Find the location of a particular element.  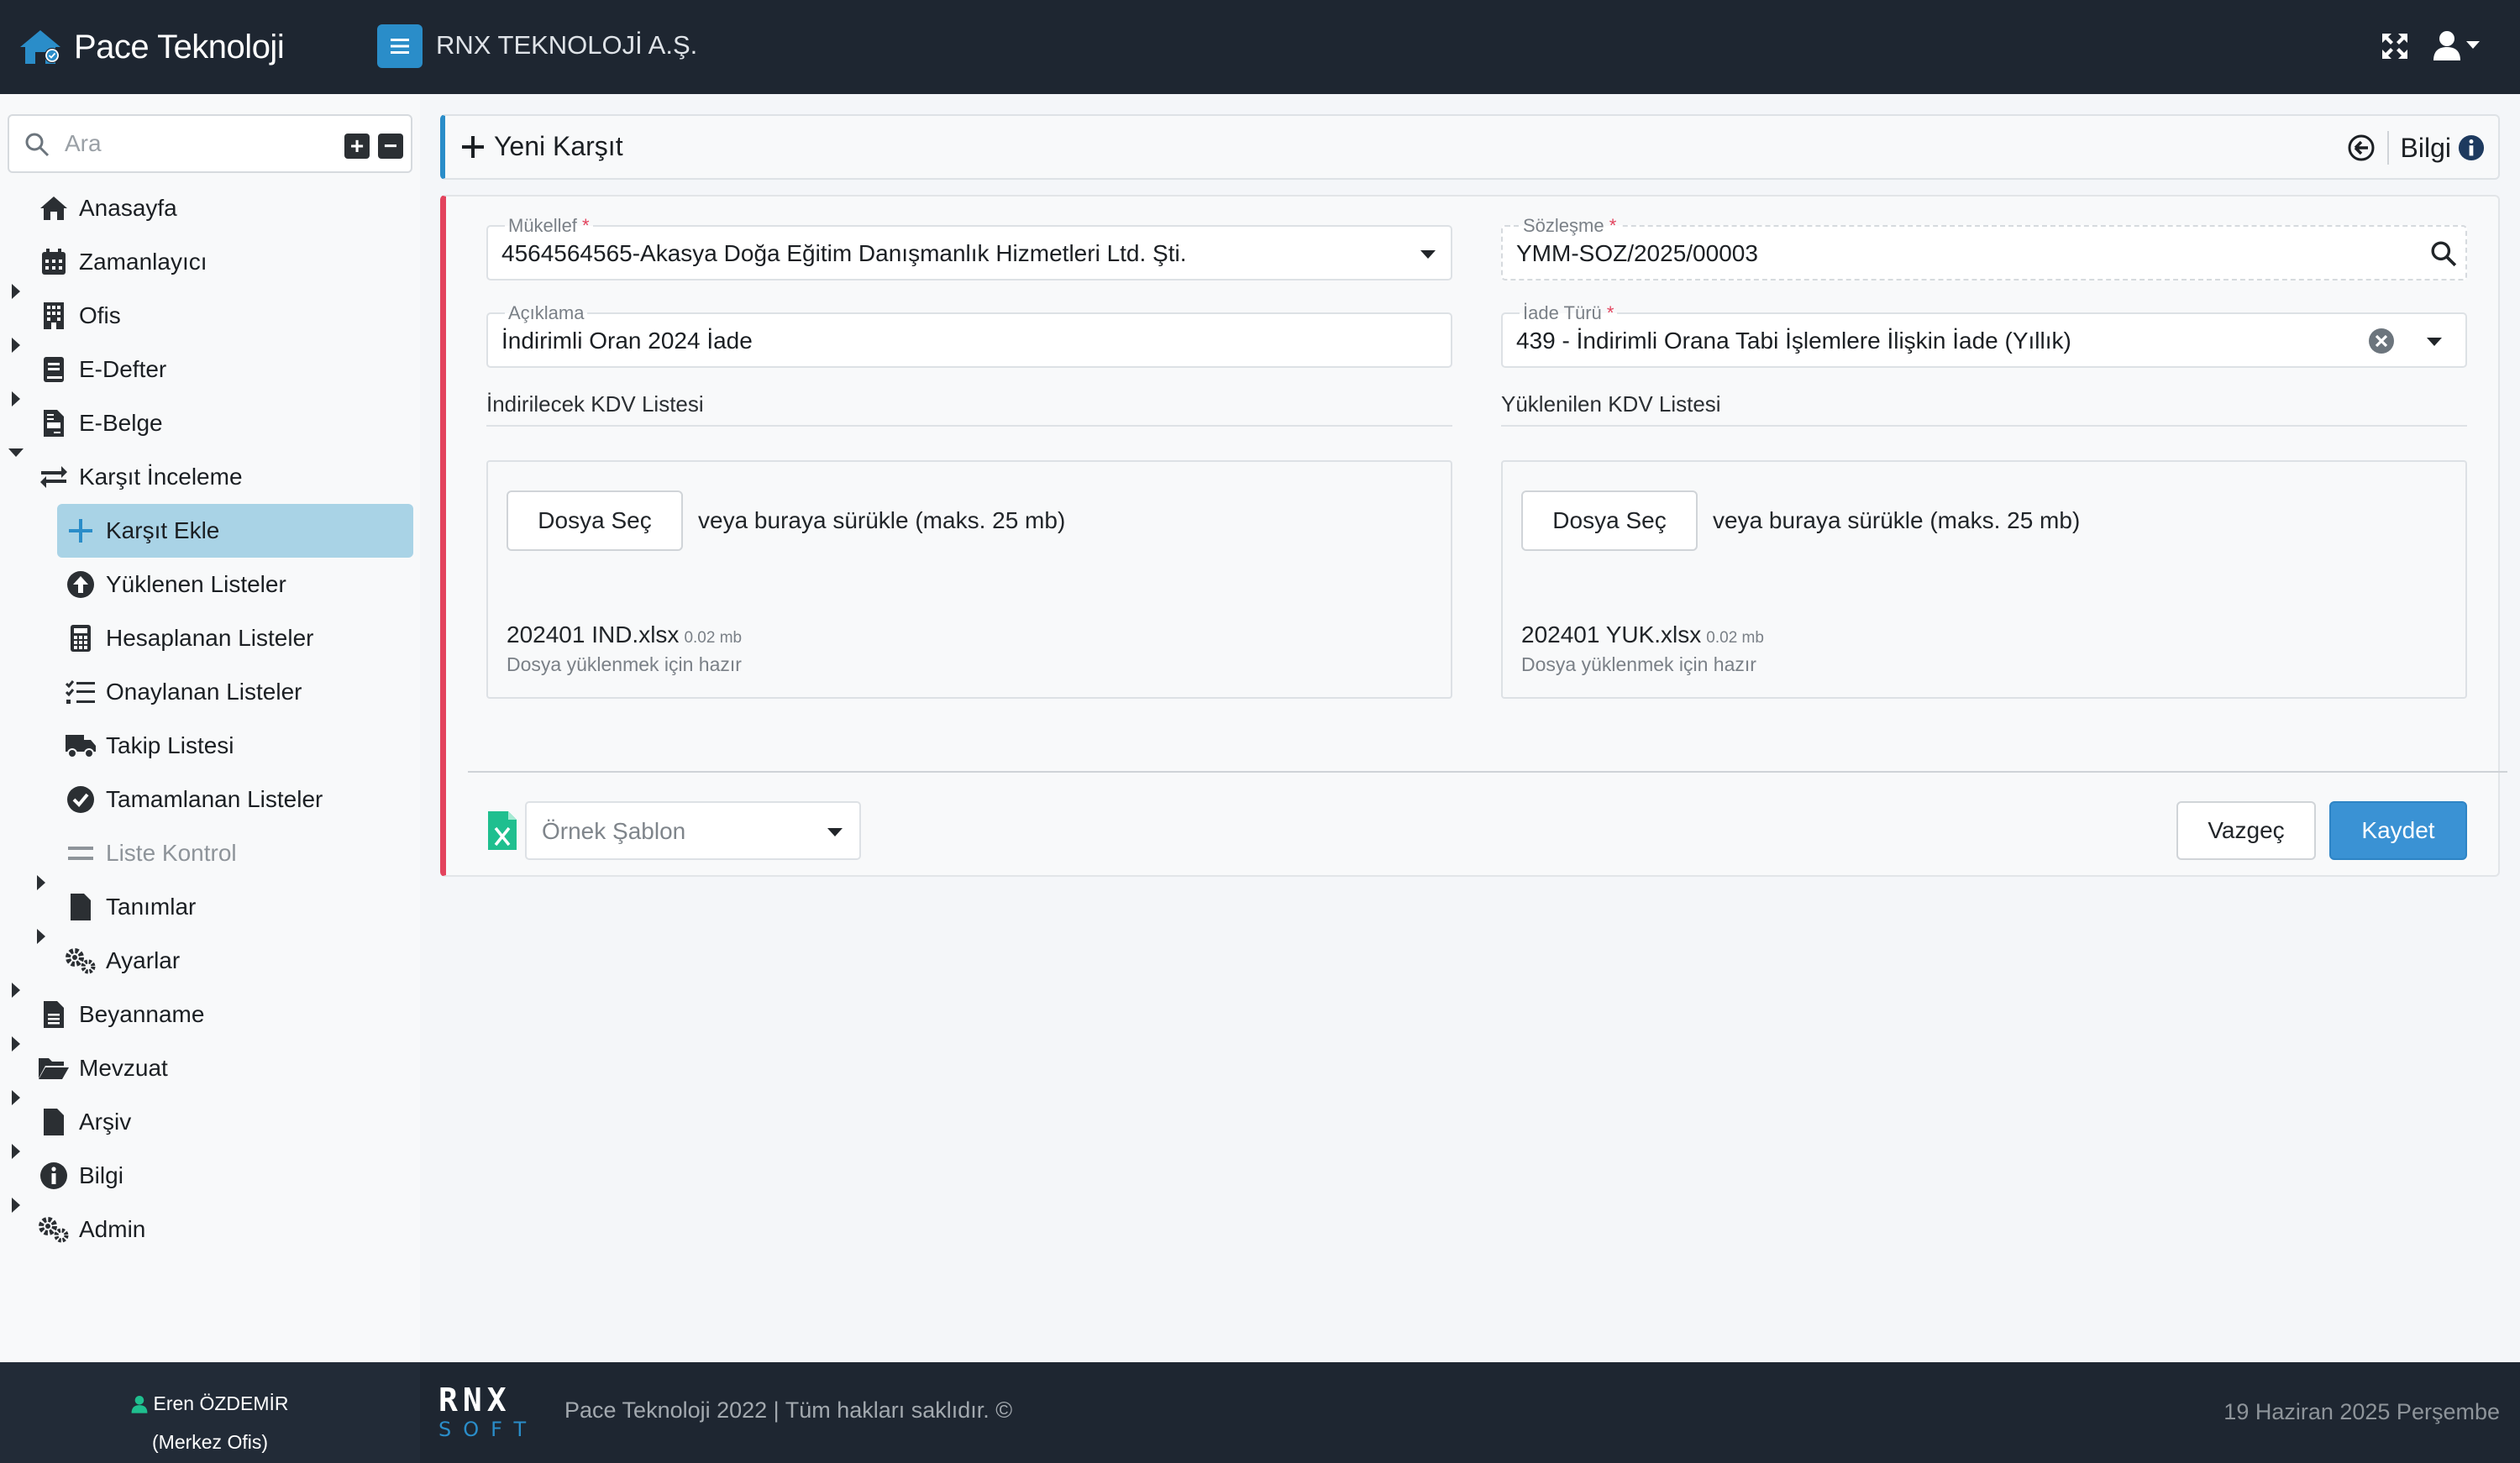

aciklama-value: İndirimli Oran 2024 İade is located at coordinates (627, 341).